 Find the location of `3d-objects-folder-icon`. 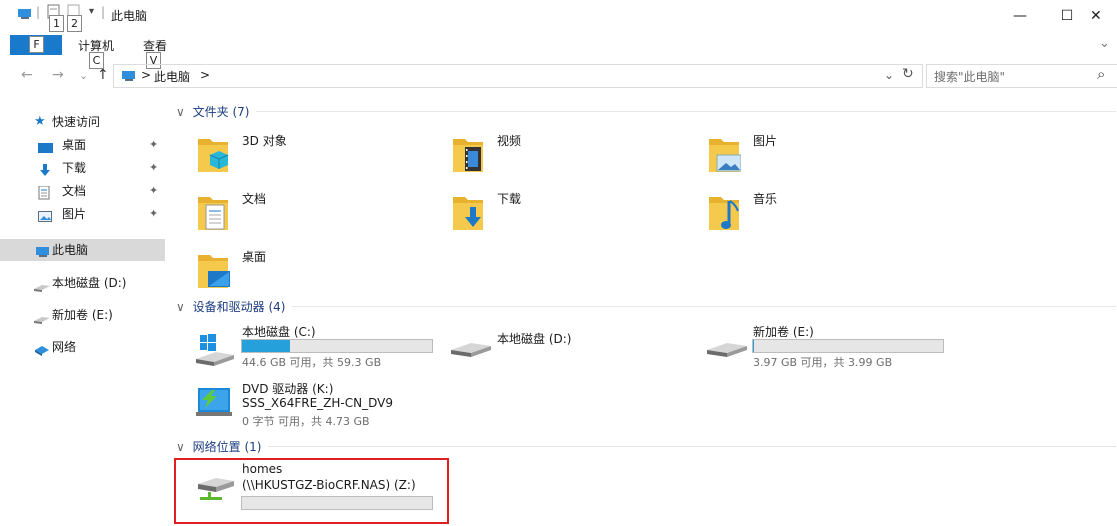

3d-objects-folder-icon is located at coordinates (213, 155).